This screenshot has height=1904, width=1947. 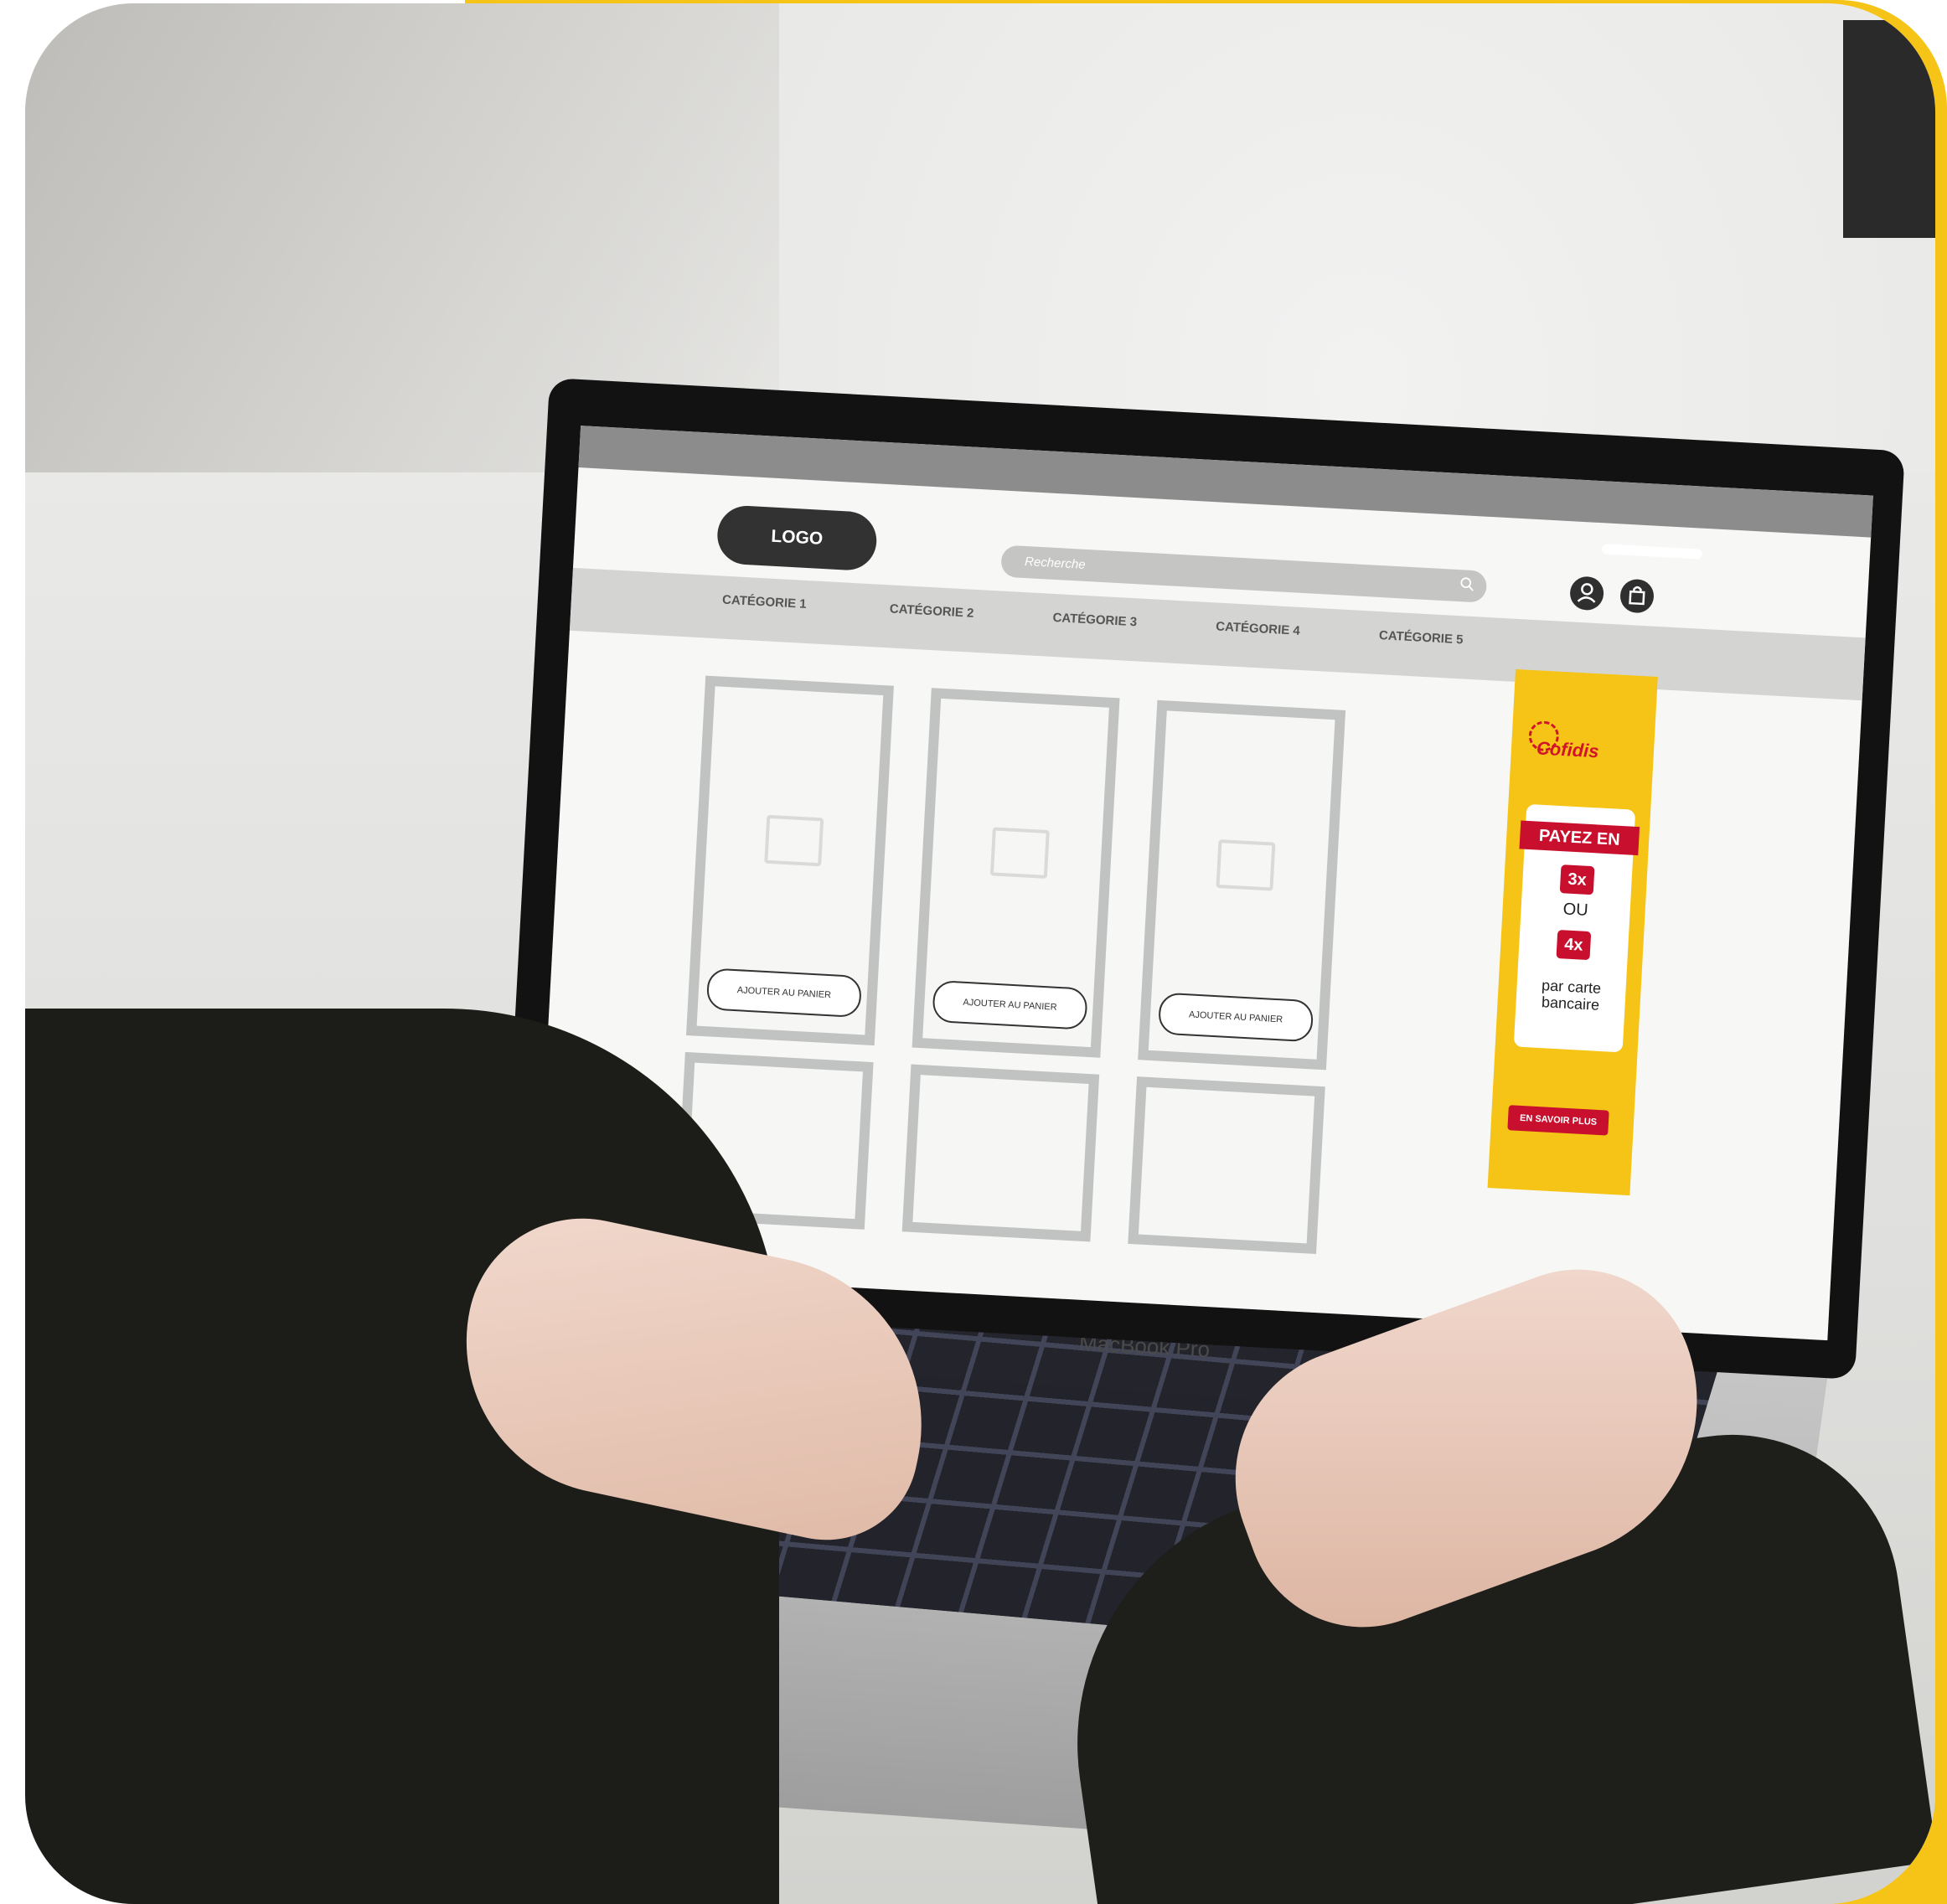 I want to click on payment-offer: PAYEZ EN 3x OU 4x par carte bancaire, so click(x=1576, y=928).